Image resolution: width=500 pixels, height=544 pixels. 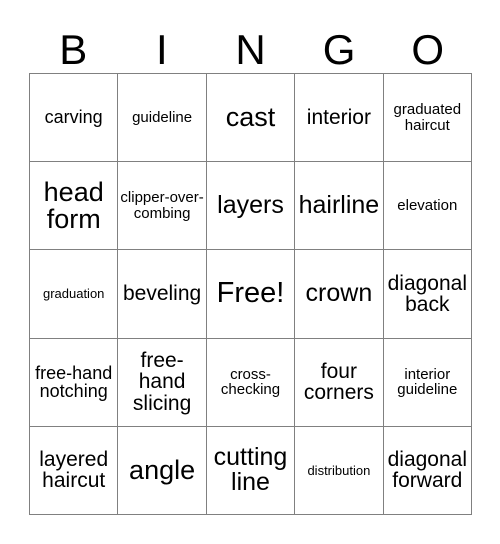 What do you see at coordinates (250, 49) in the screenshot?
I see `header-letter-n: N` at bounding box center [250, 49].